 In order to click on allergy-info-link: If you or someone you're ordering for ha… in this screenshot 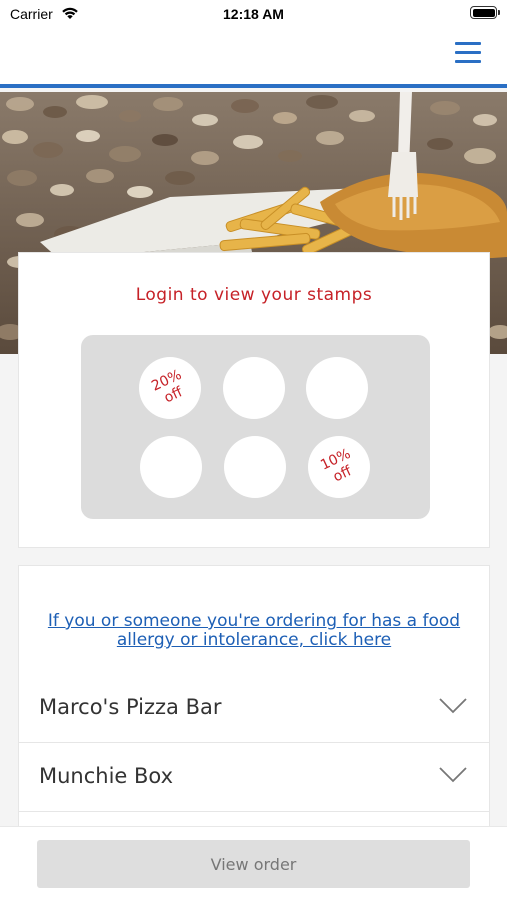, I will do `click(254, 631)`.